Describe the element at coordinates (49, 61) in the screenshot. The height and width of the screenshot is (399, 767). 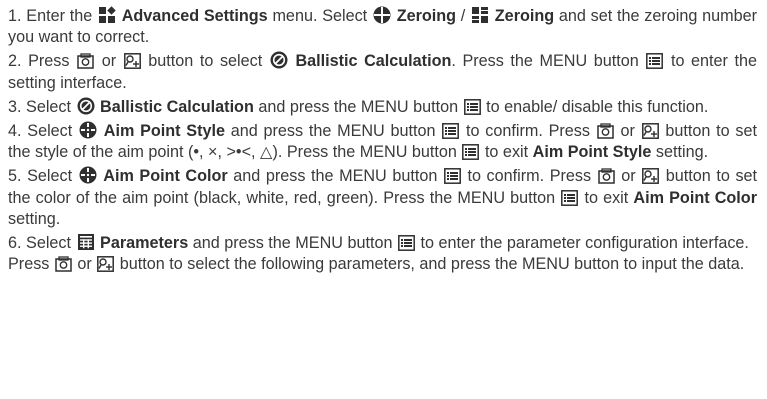
I see `step-text: Press` at that location.